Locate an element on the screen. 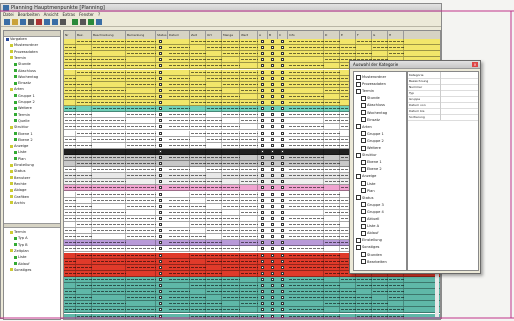 The height and width of the screenshot is (321, 514). dialog-tree-item: Ebene 2 is located at coordinates (371, 169).